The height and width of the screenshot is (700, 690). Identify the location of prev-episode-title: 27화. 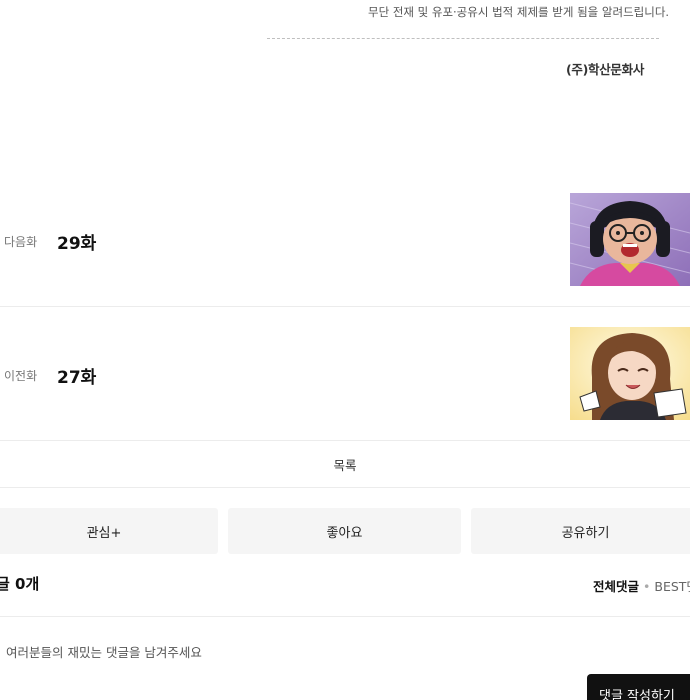
(77, 378).